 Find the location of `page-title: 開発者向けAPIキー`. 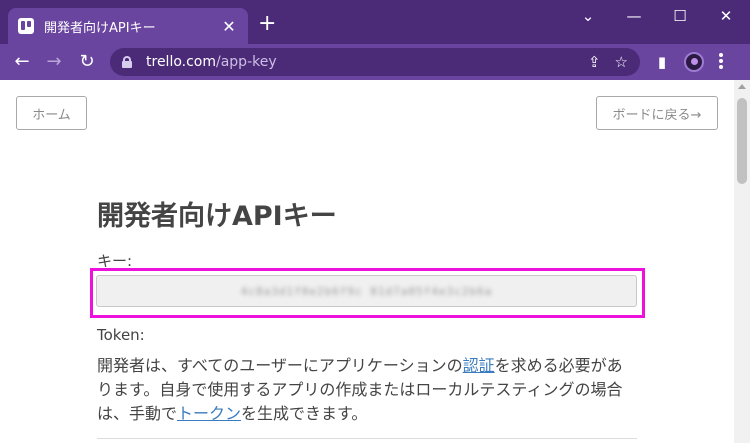

page-title: 開発者向けAPIキー is located at coordinates (217, 216).